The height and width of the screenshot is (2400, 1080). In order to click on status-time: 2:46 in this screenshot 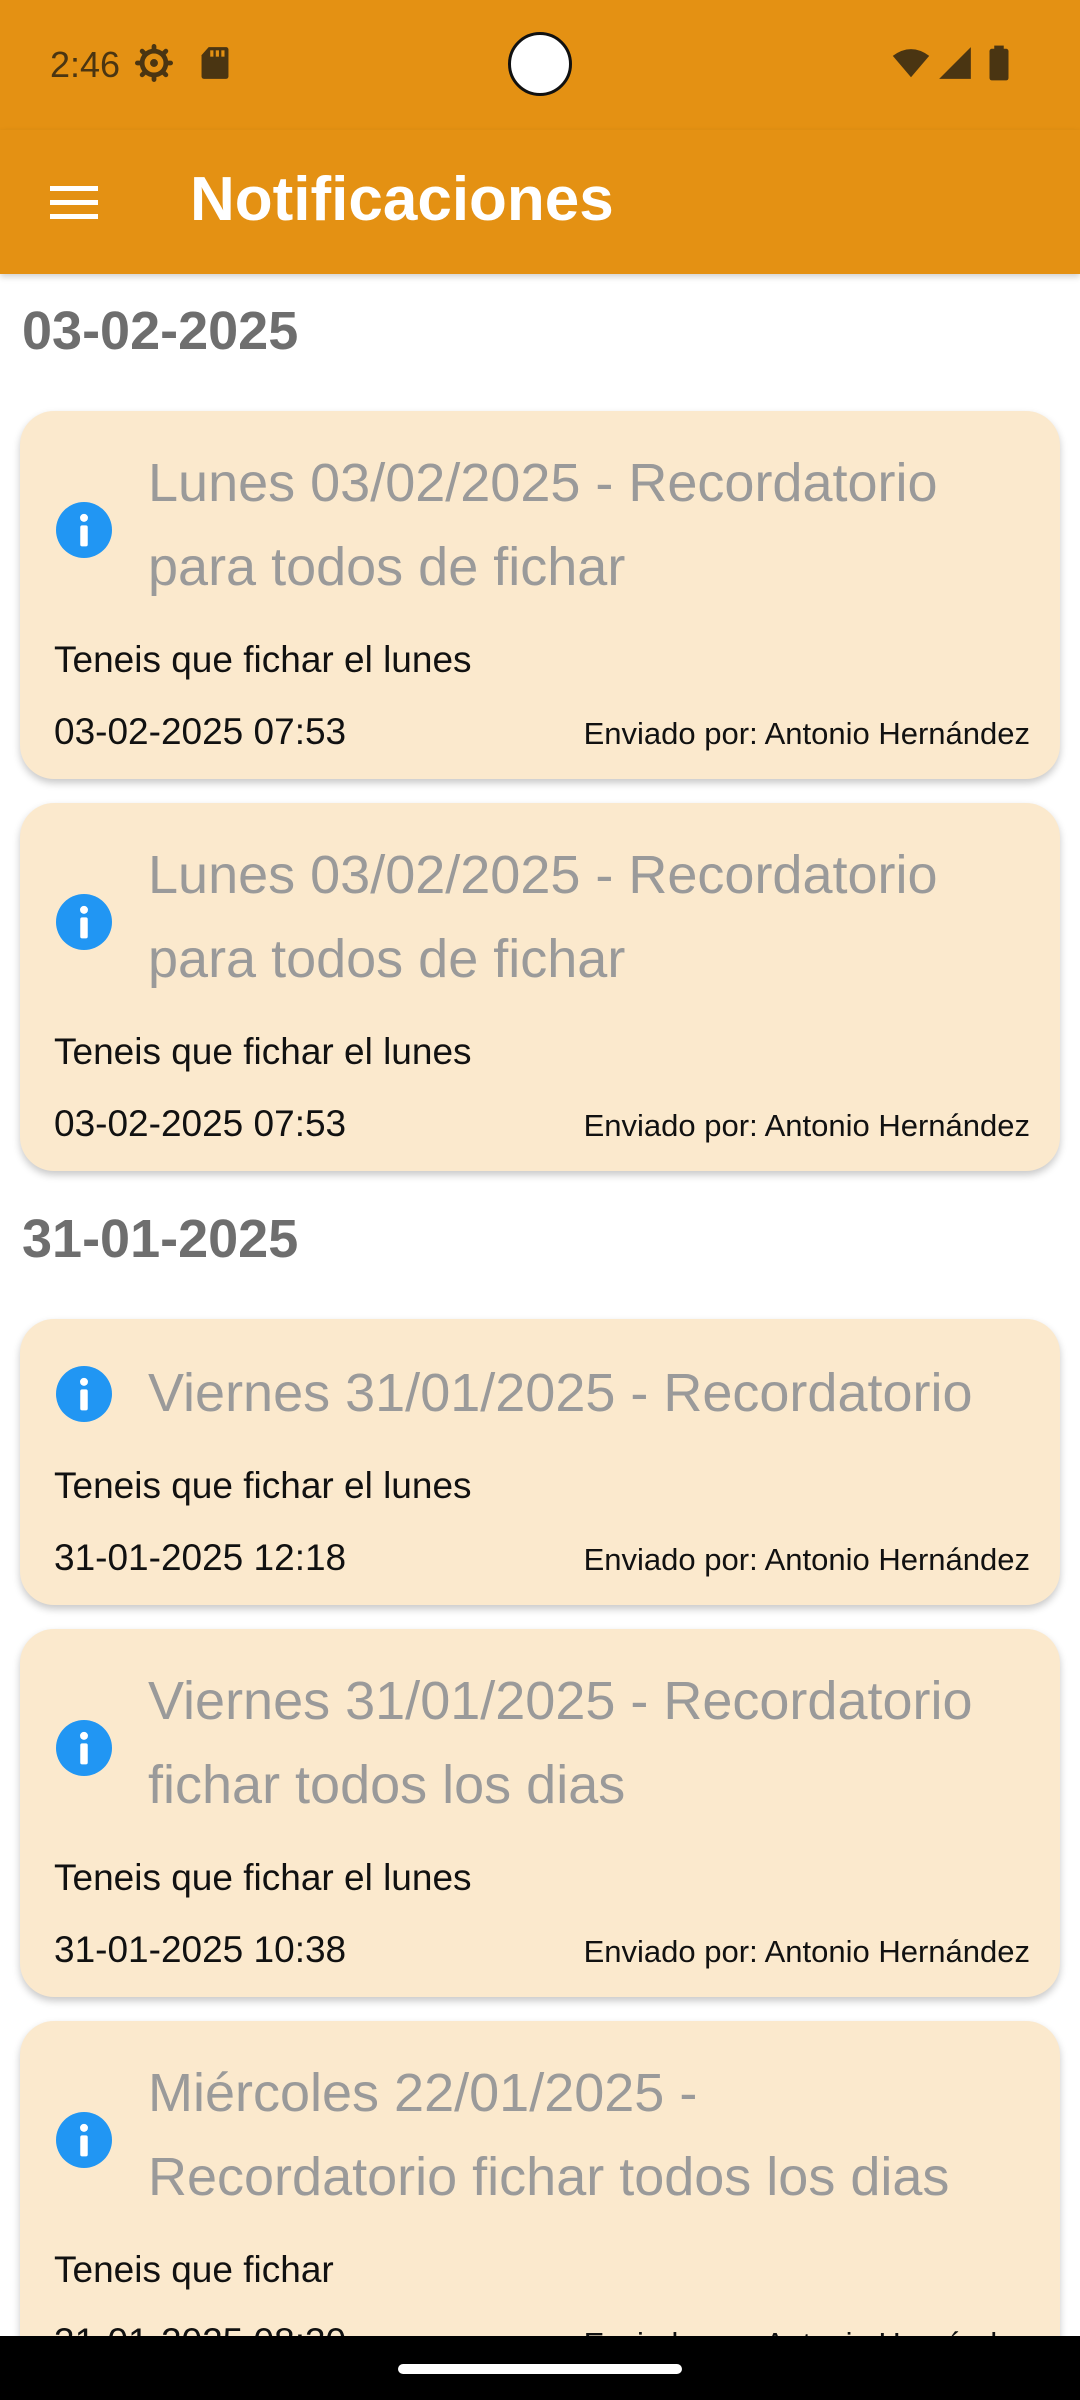, I will do `click(85, 64)`.